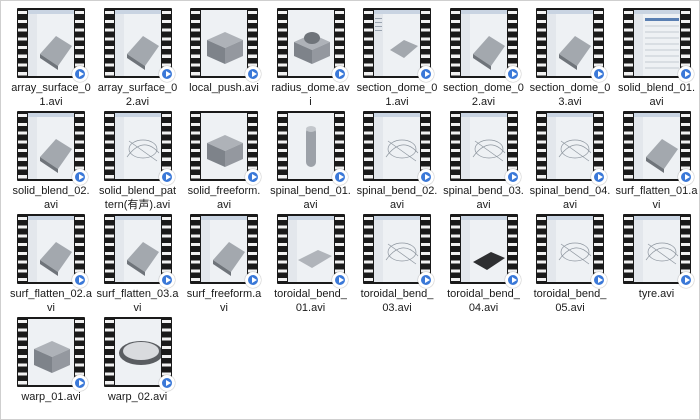 Image resolution: width=700 pixels, height=420 pixels. What do you see at coordinates (570, 198) in the screenshot?
I see `file-name-label: spinal_bend_04. avi` at bounding box center [570, 198].